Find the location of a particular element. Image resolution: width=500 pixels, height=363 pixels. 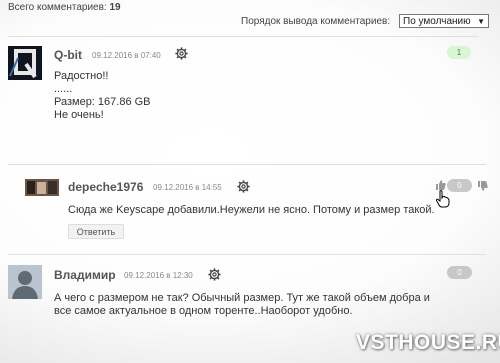

comment-count: Всего комментариев: 19 is located at coordinates (64, 7).